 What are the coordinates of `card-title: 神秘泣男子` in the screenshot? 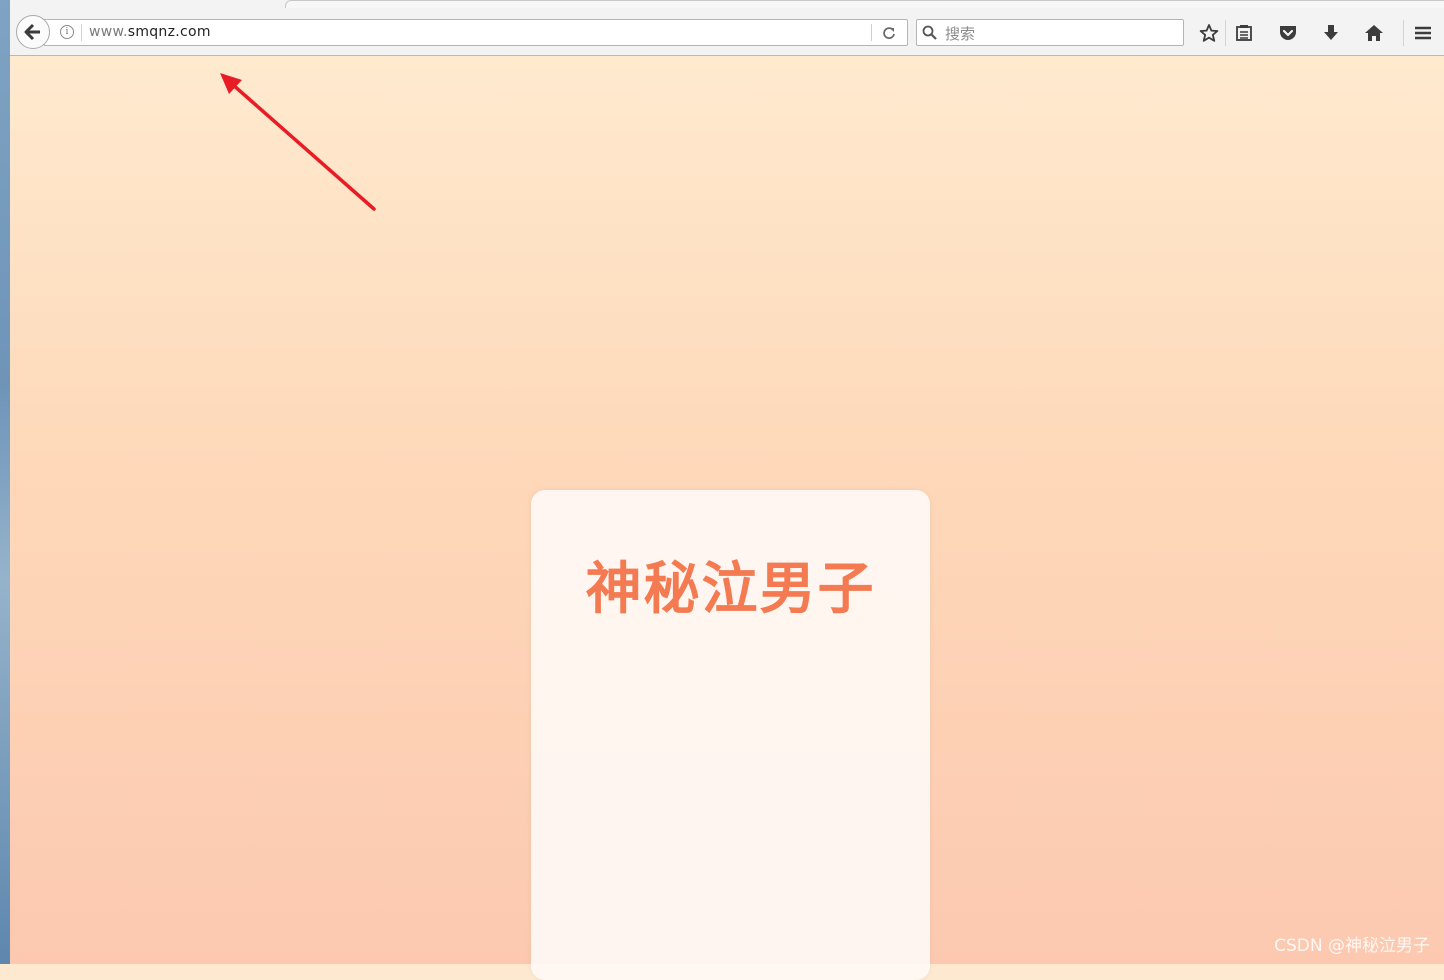 It's located at (730, 589).